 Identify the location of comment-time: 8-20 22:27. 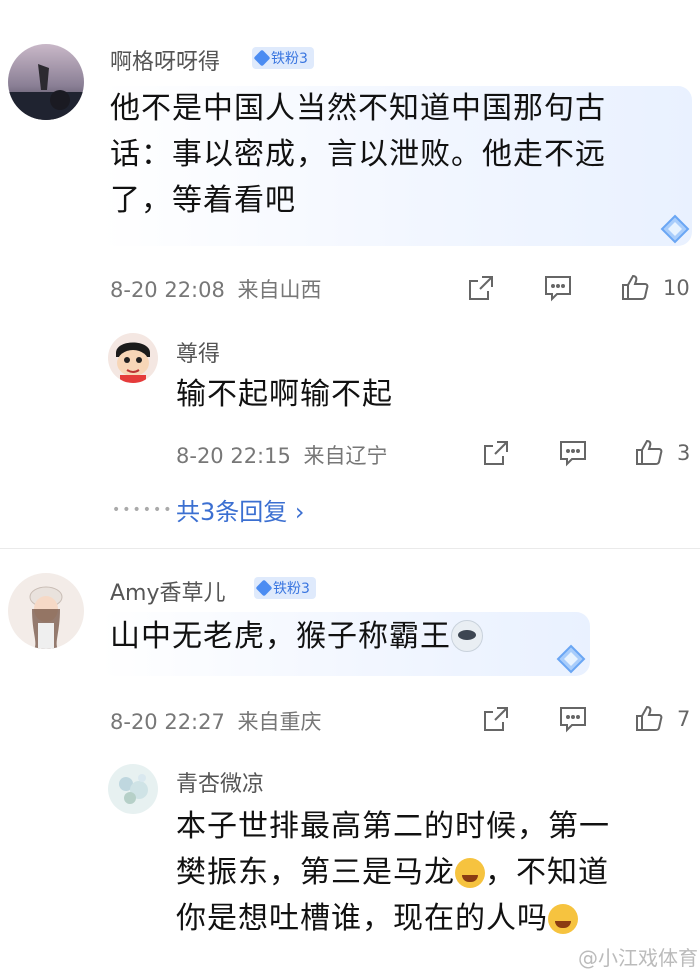
(167, 722).